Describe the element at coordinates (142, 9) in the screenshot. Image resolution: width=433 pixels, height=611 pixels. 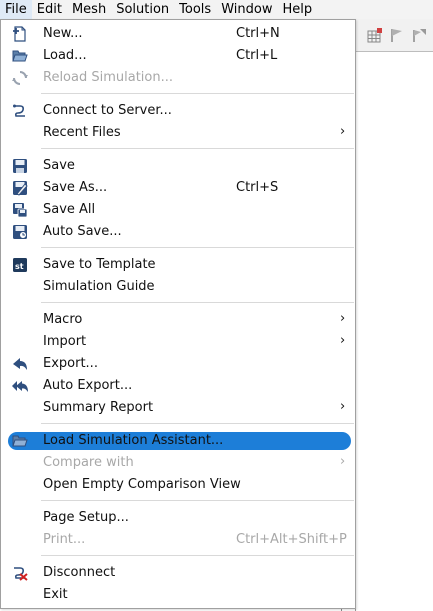
I see `menu-solution: Solution` at that location.